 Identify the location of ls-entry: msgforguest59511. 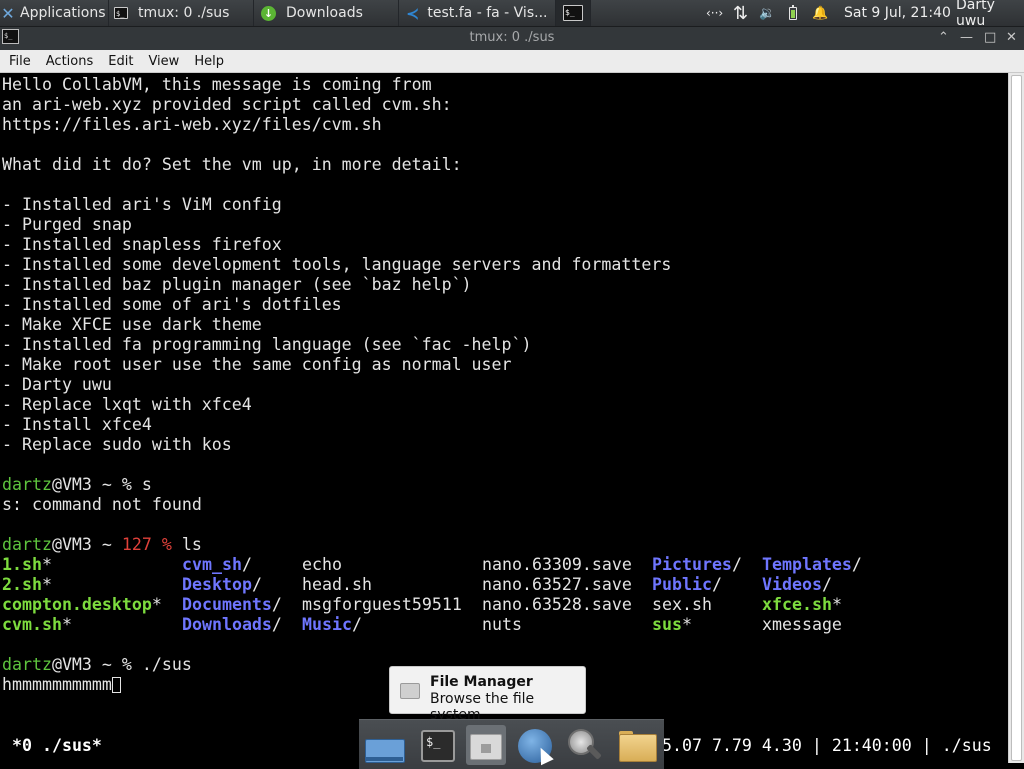
(382, 605).